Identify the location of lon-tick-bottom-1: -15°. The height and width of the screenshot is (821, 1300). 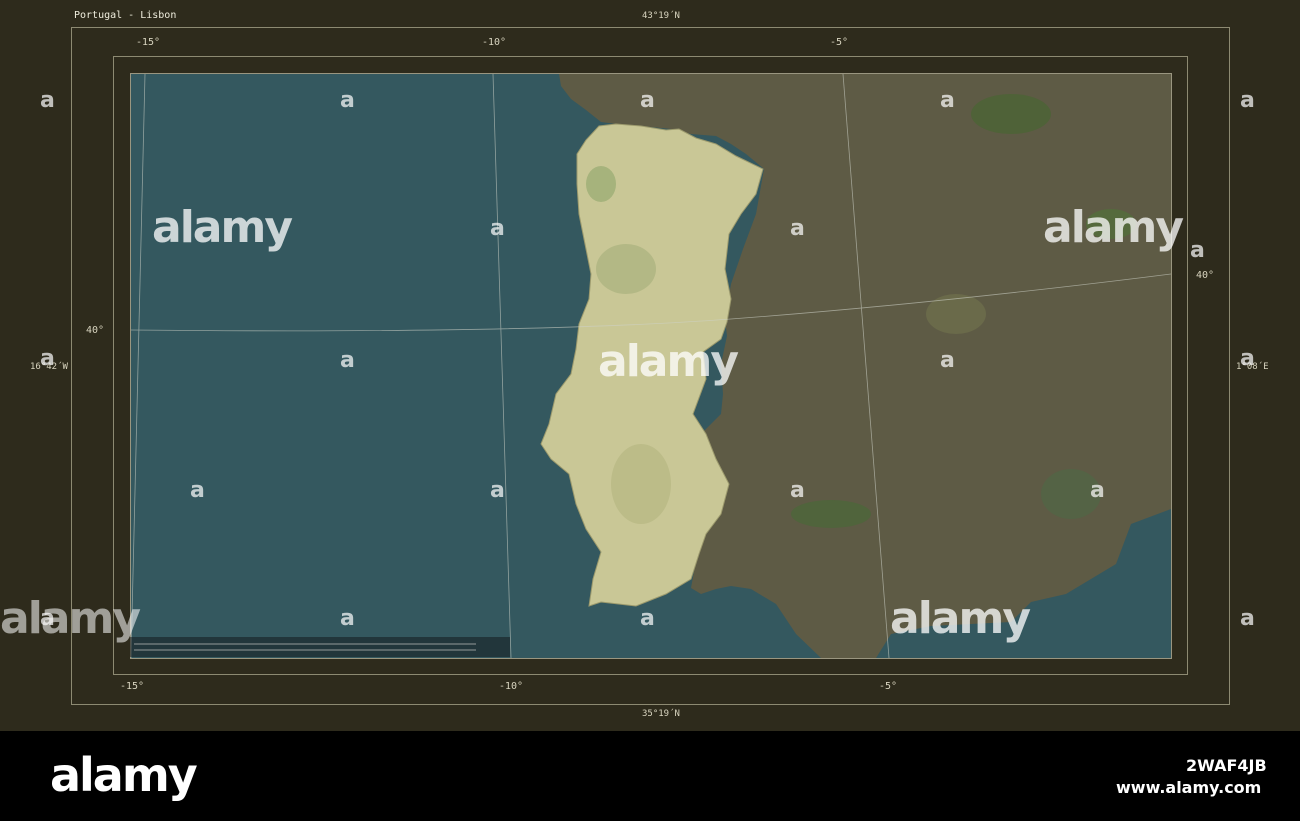
(132, 686).